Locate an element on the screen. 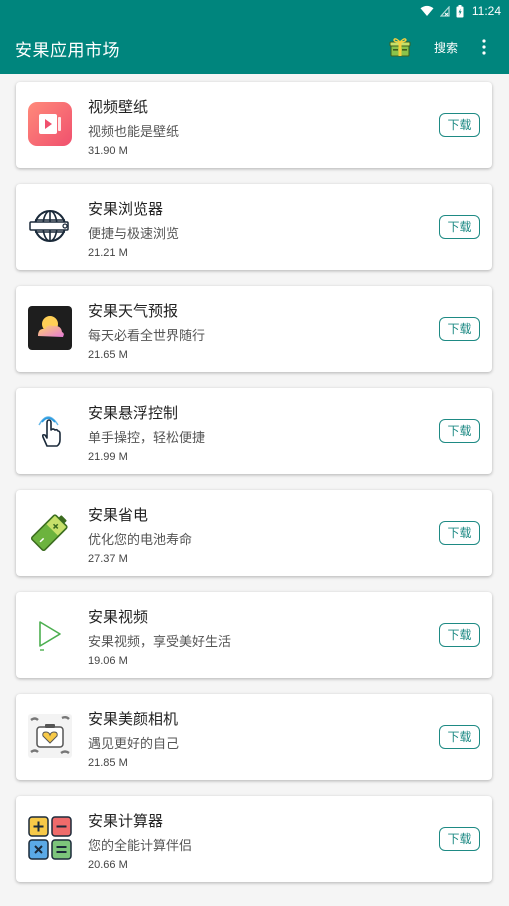  no-signal-icon is located at coordinates (444, 11).